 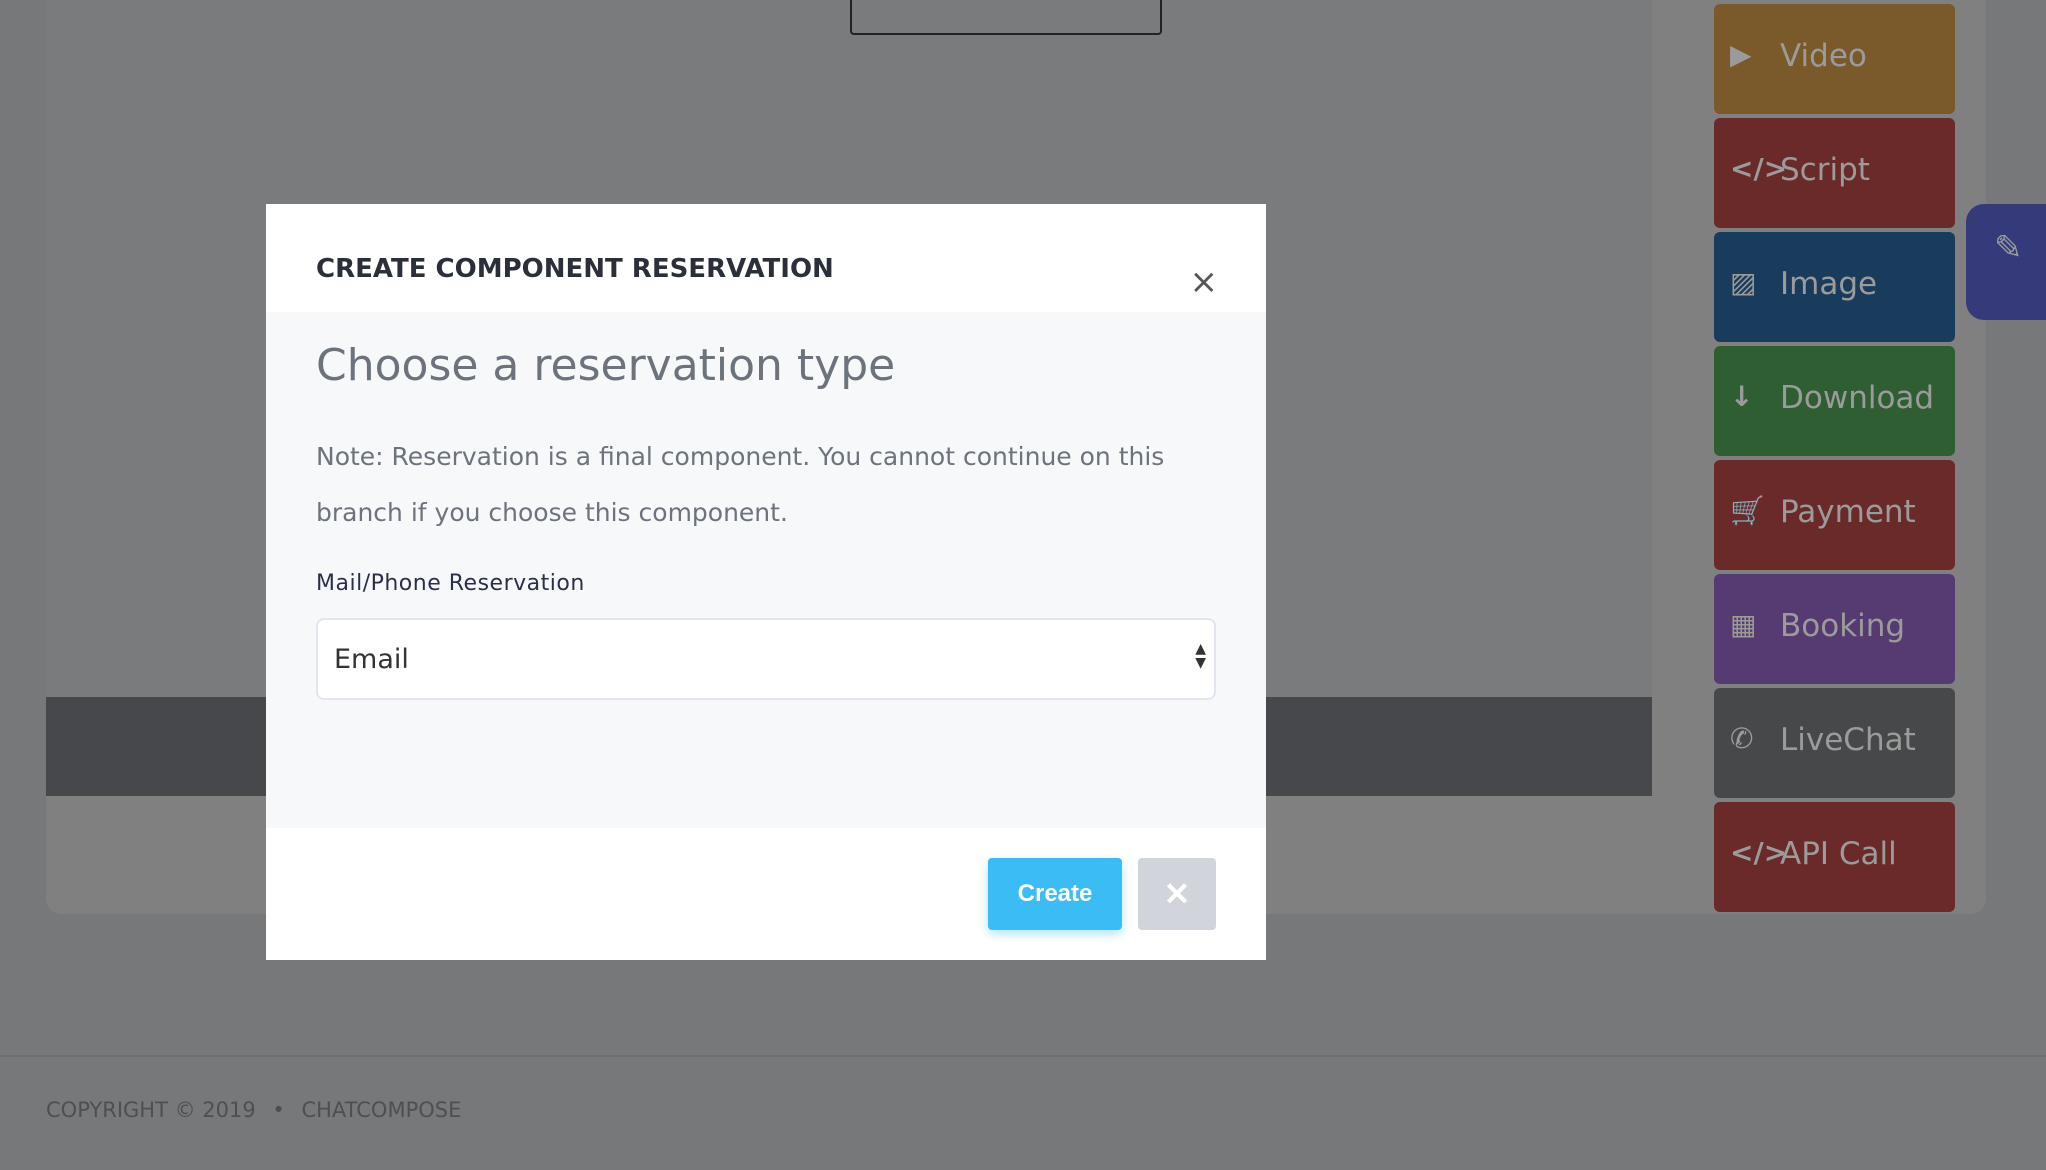 What do you see at coordinates (1742, 738) in the screenshot?
I see `phone-icon: ✆` at bounding box center [1742, 738].